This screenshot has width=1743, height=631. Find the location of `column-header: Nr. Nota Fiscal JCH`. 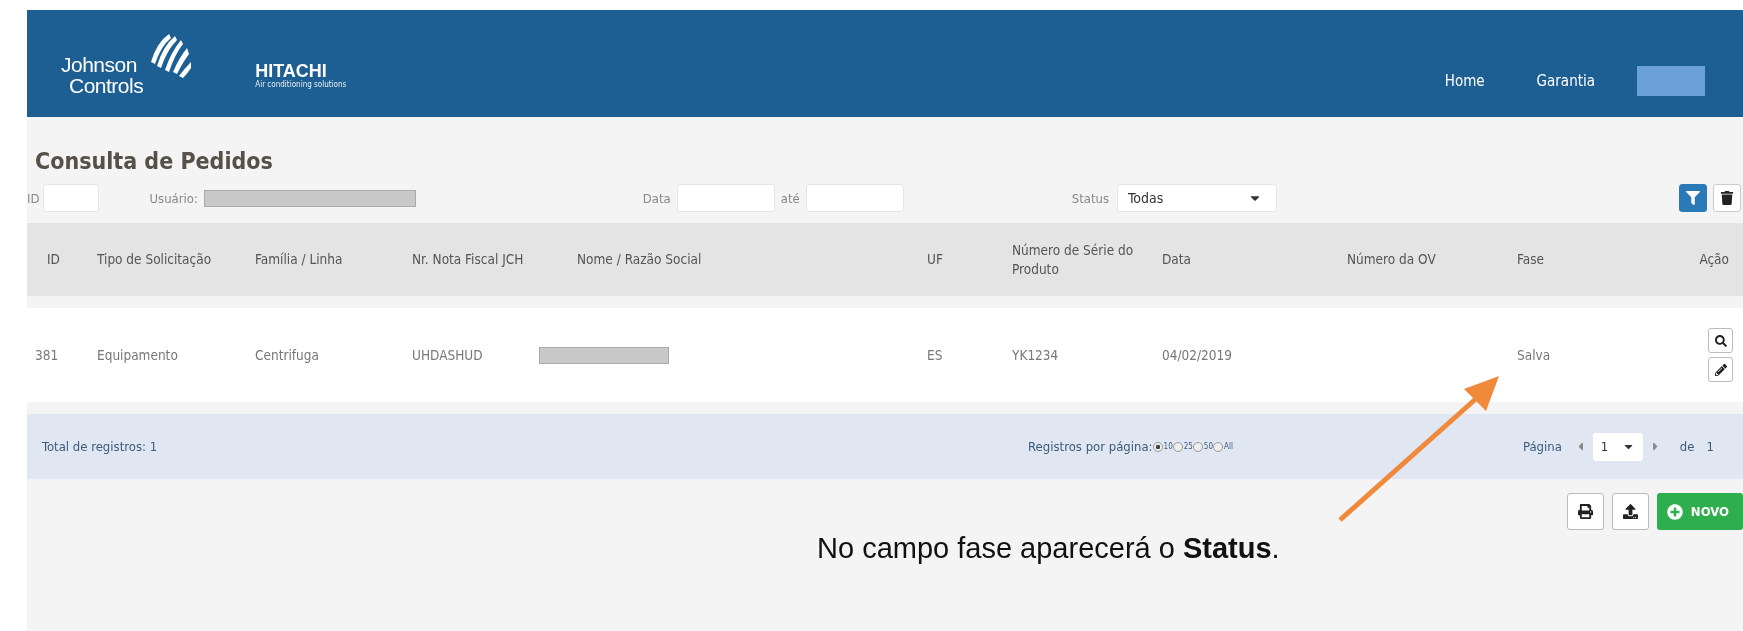

column-header: Nr. Nota Fiscal JCH is located at coordinates (468, 259).